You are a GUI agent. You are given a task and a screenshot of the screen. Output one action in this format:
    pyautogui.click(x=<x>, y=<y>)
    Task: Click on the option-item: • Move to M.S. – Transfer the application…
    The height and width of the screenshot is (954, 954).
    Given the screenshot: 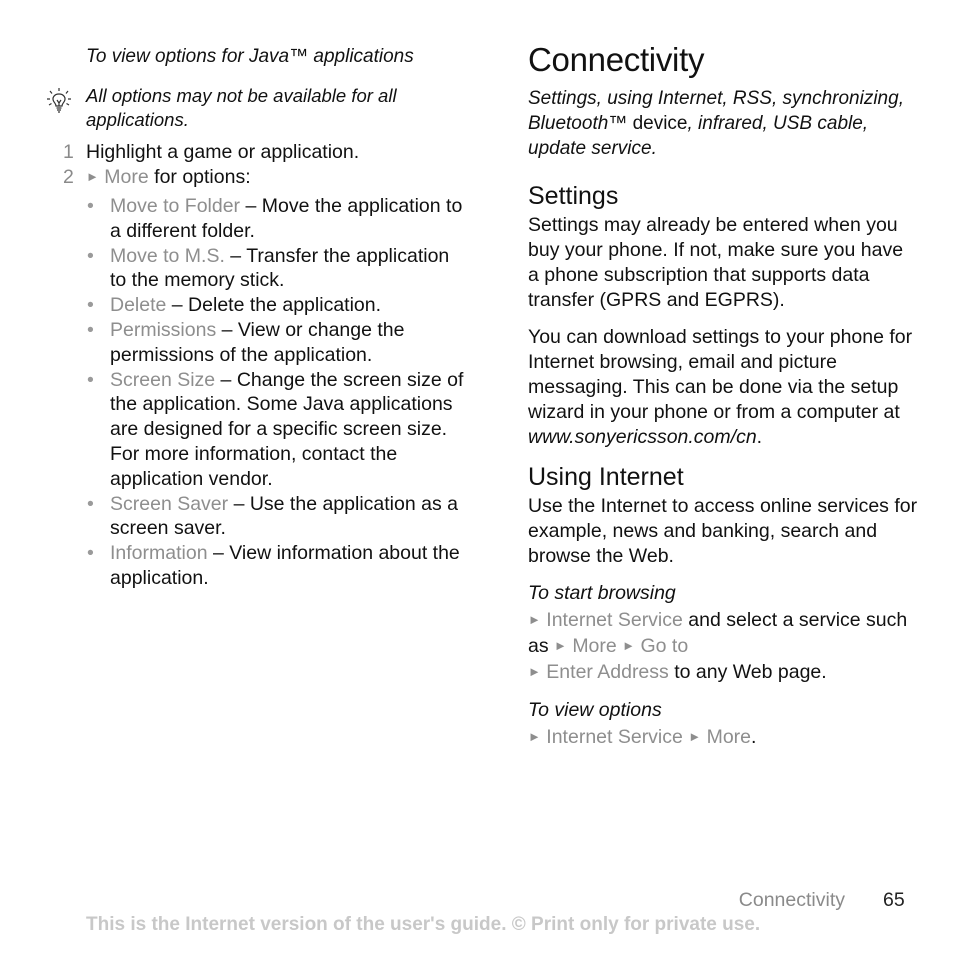 What is the action you would take?
    pyautogui.click(x=276, y=269)
    